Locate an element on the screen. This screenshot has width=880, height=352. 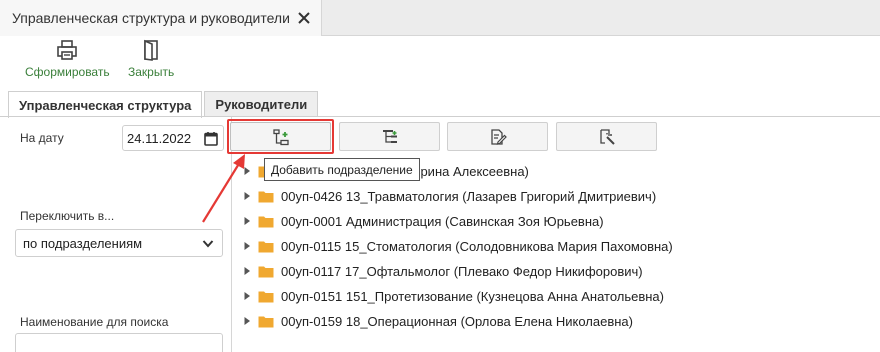
edit-button is located at coordinates (497, 136).